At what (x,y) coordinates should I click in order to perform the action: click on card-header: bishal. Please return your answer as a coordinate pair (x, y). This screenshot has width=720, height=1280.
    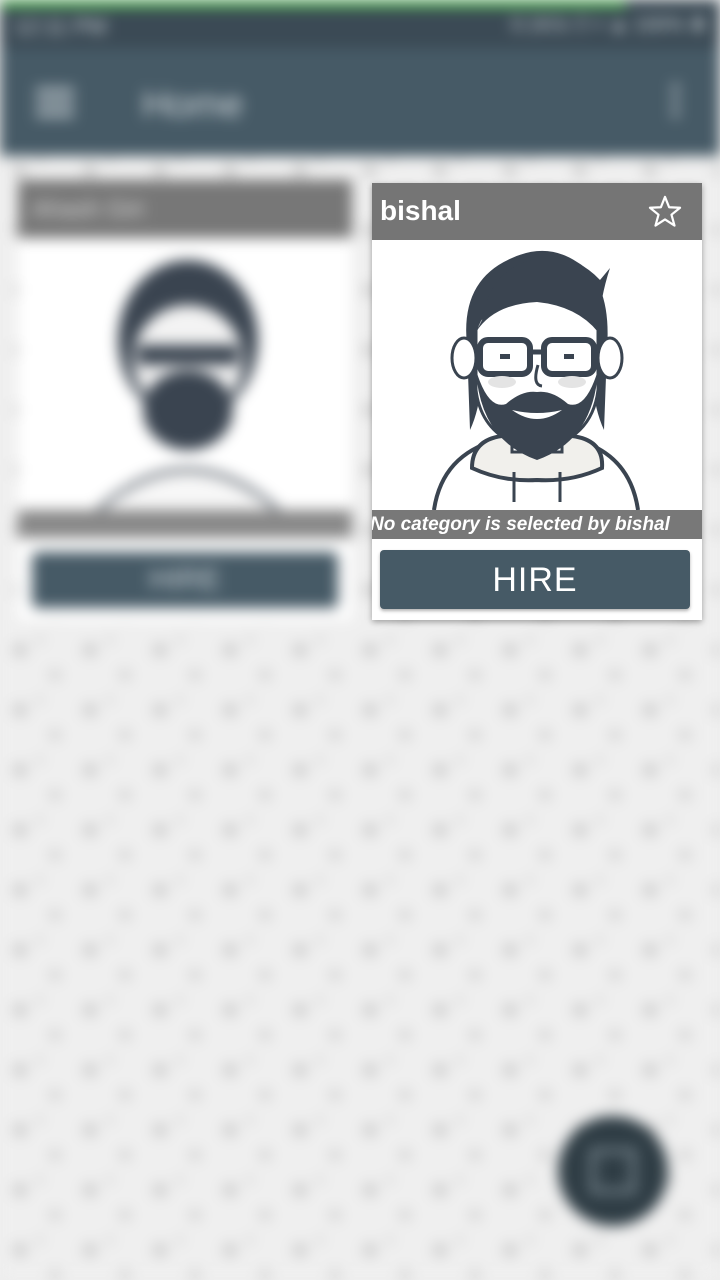
    Looking at the image, I should click on (537, 211).